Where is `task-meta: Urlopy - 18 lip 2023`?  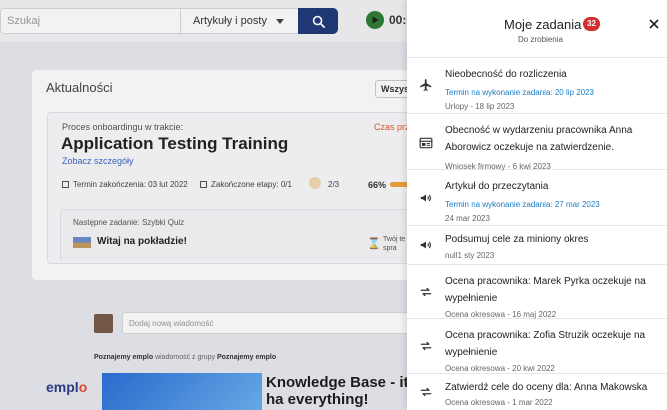
task-meta: Urlopy - 18 lip 2023 is located at coordinates (480, 106).